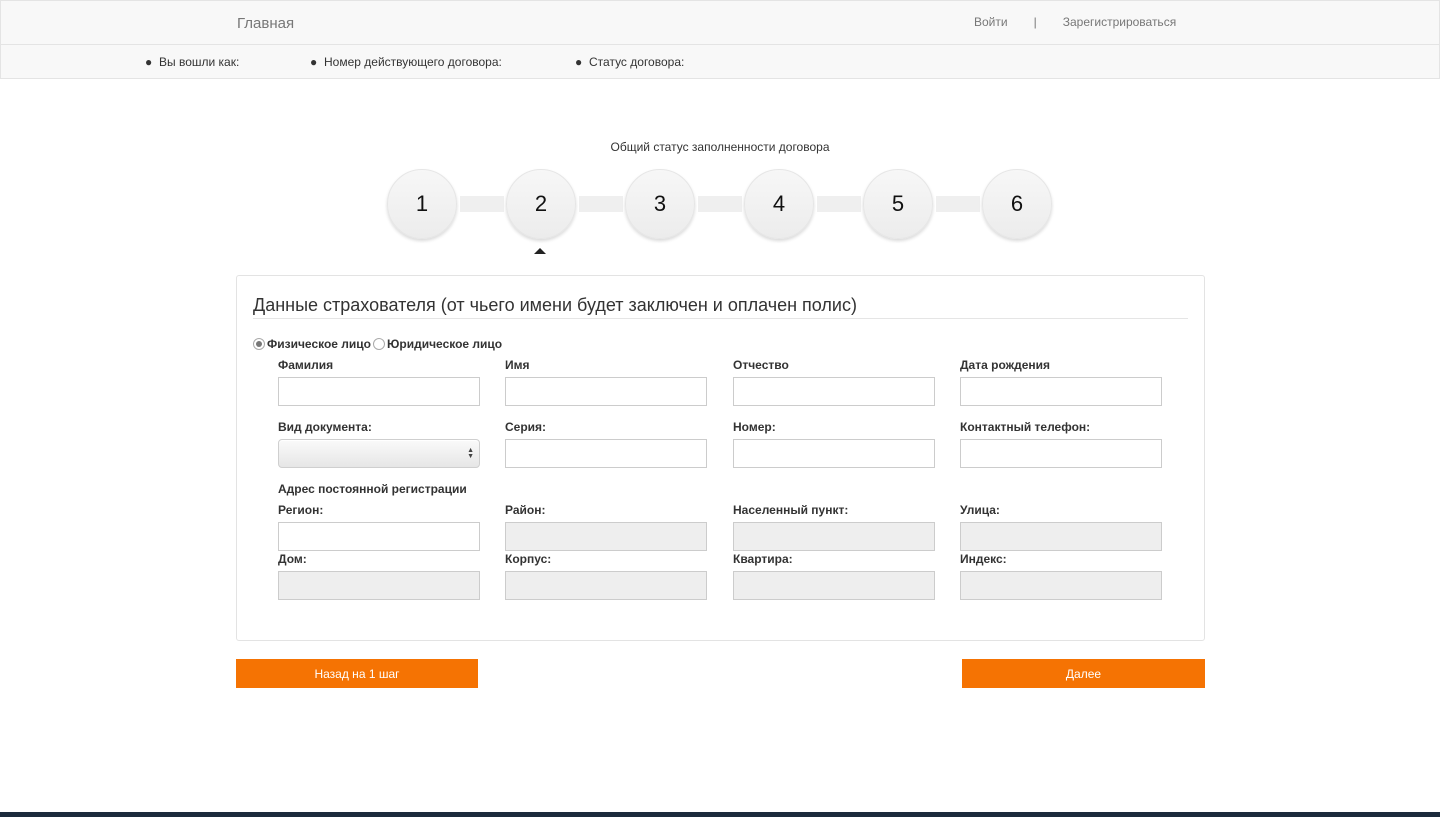  What do you see at coordinates (754, 427) in the screenshot?
I see `doc-number-label: Номер:` at bounding box center [754, 427].